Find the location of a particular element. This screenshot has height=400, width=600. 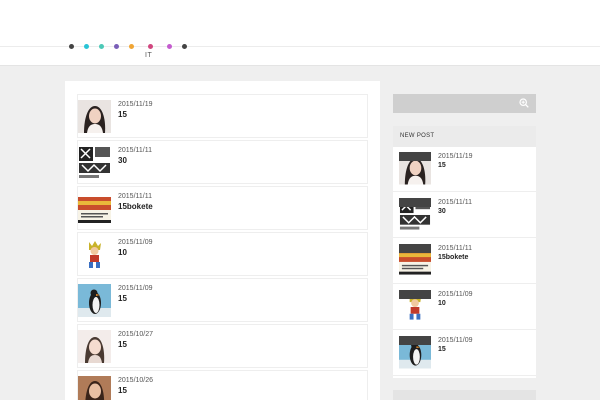

nav-line is located at coordinates (300, 46).